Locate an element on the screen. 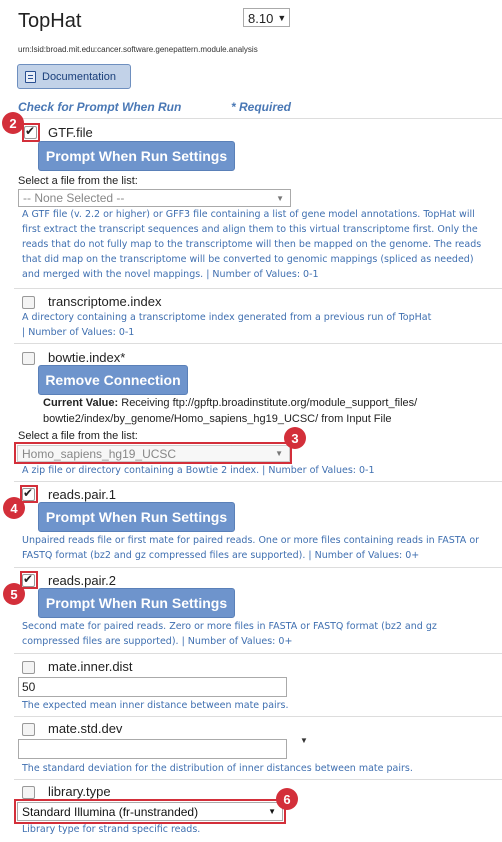 The width and height of the screenshot is (502, 842). callout-badge-4: 4 is located at coordinates (14, 508).